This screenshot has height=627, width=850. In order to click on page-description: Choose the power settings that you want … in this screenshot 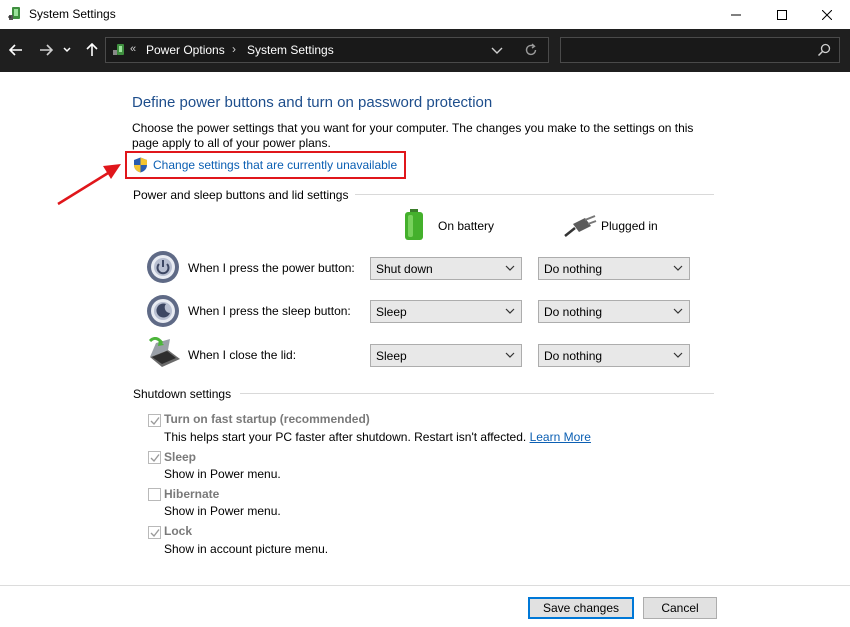, I will do `click(413, 135)`.